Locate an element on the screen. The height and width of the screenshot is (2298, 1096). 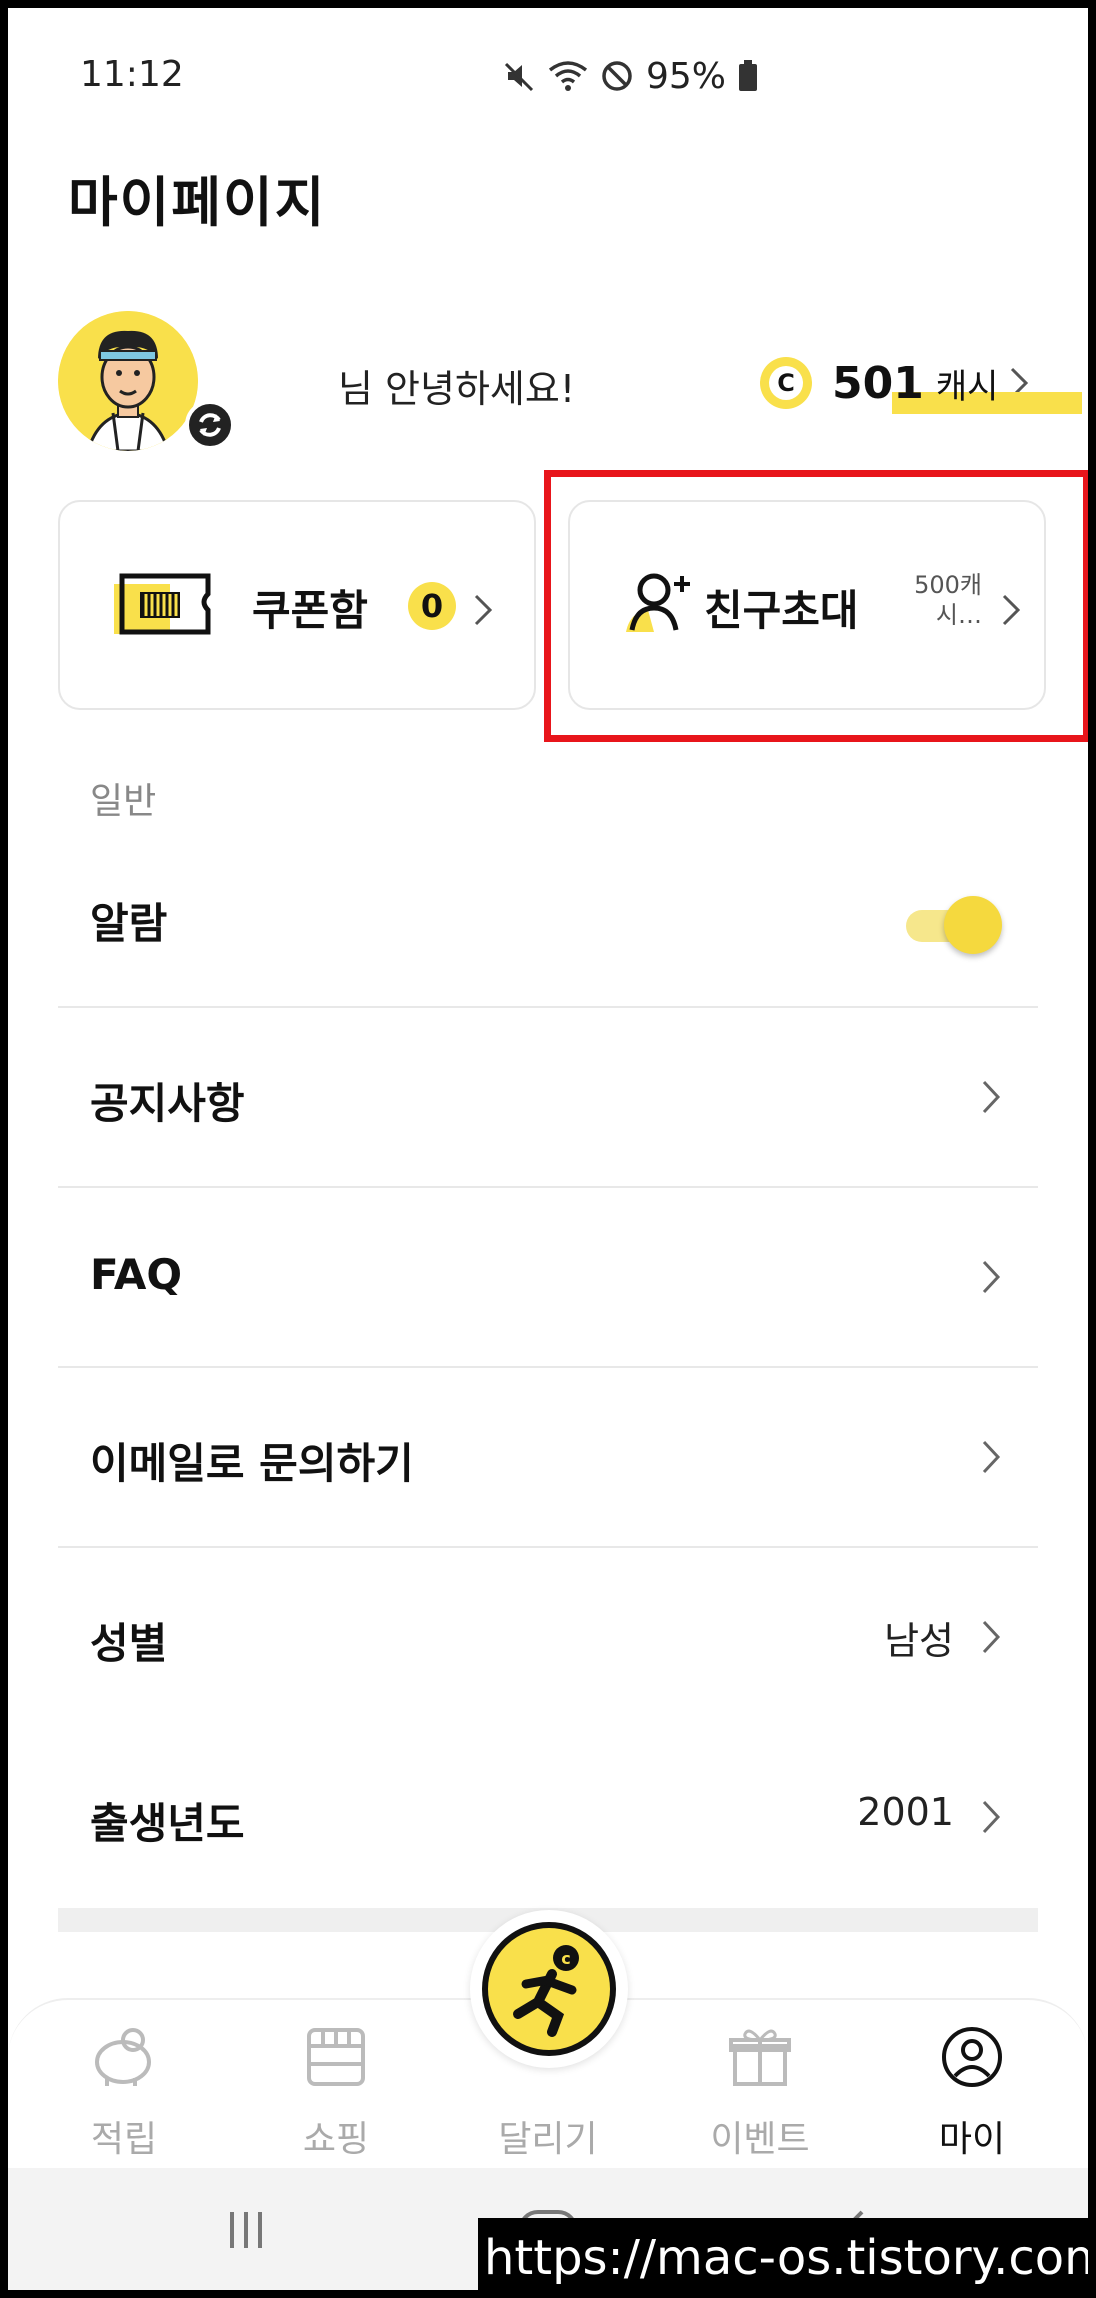
nav-label: 달리기 is located at coordinates (548, 2139).